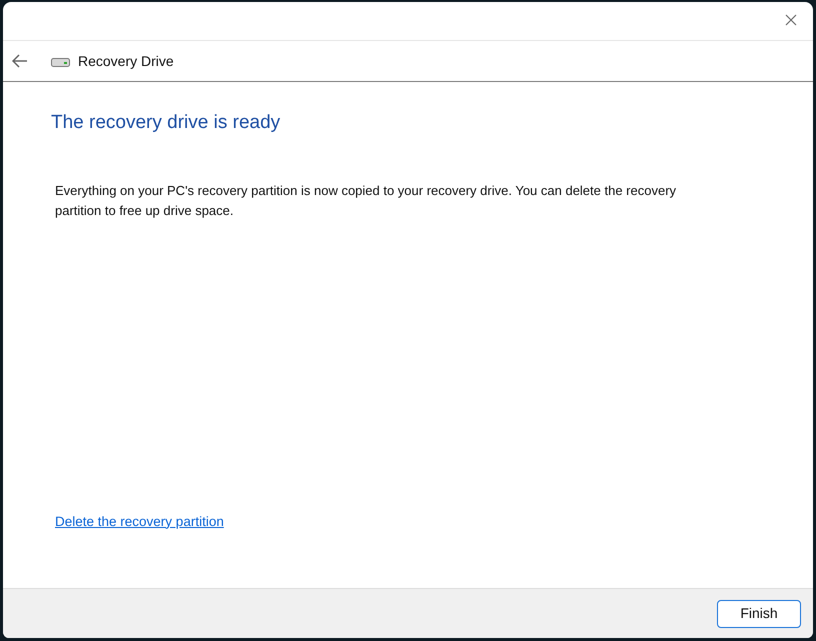 Image resolution: width=816 pixels, height=641 pixels. What do you see at coordinates (20, 61) in the screenshot?
I see `back-arrow-icon` at bounding box center [20, 61].